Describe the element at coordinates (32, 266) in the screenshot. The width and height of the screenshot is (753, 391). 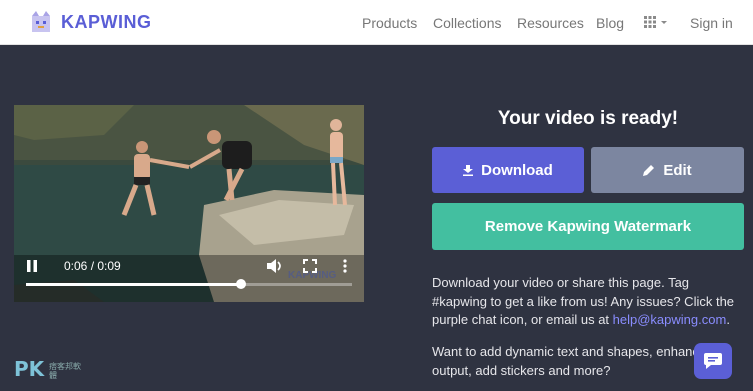
I see `pause-icon` at that location.